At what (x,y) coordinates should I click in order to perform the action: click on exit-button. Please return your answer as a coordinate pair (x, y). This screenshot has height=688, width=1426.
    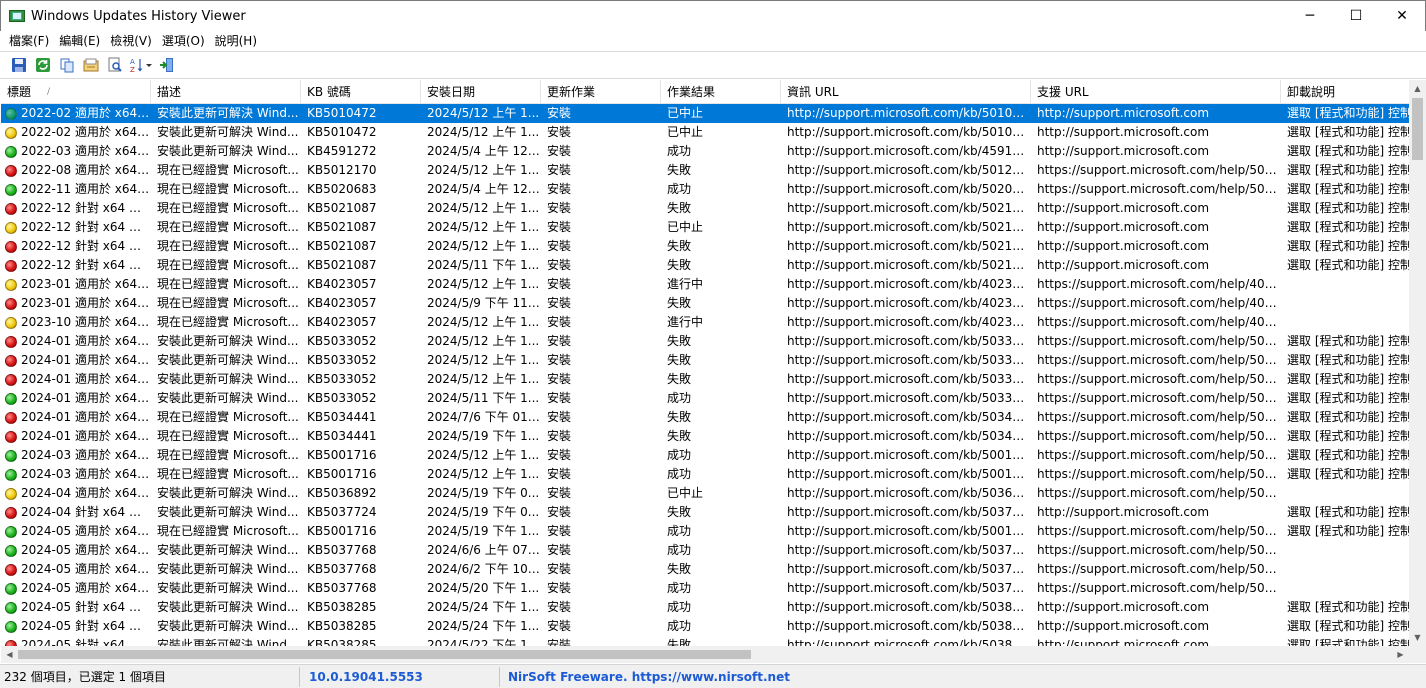
    Looking at the image, I should click on (167, 65).